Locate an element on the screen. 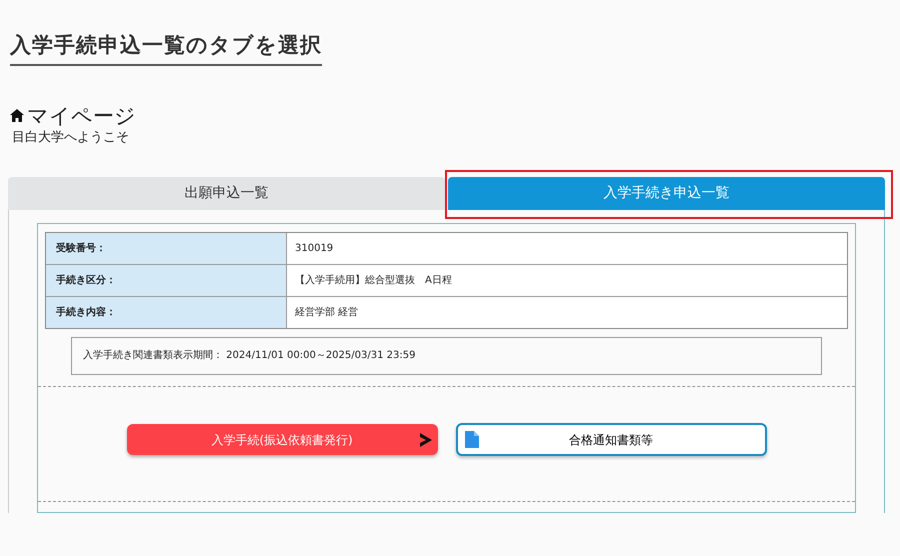 Image resolution: width=900 pixels, height=556 pixels. page-title: マイページ is located at coordinates (81, 115).